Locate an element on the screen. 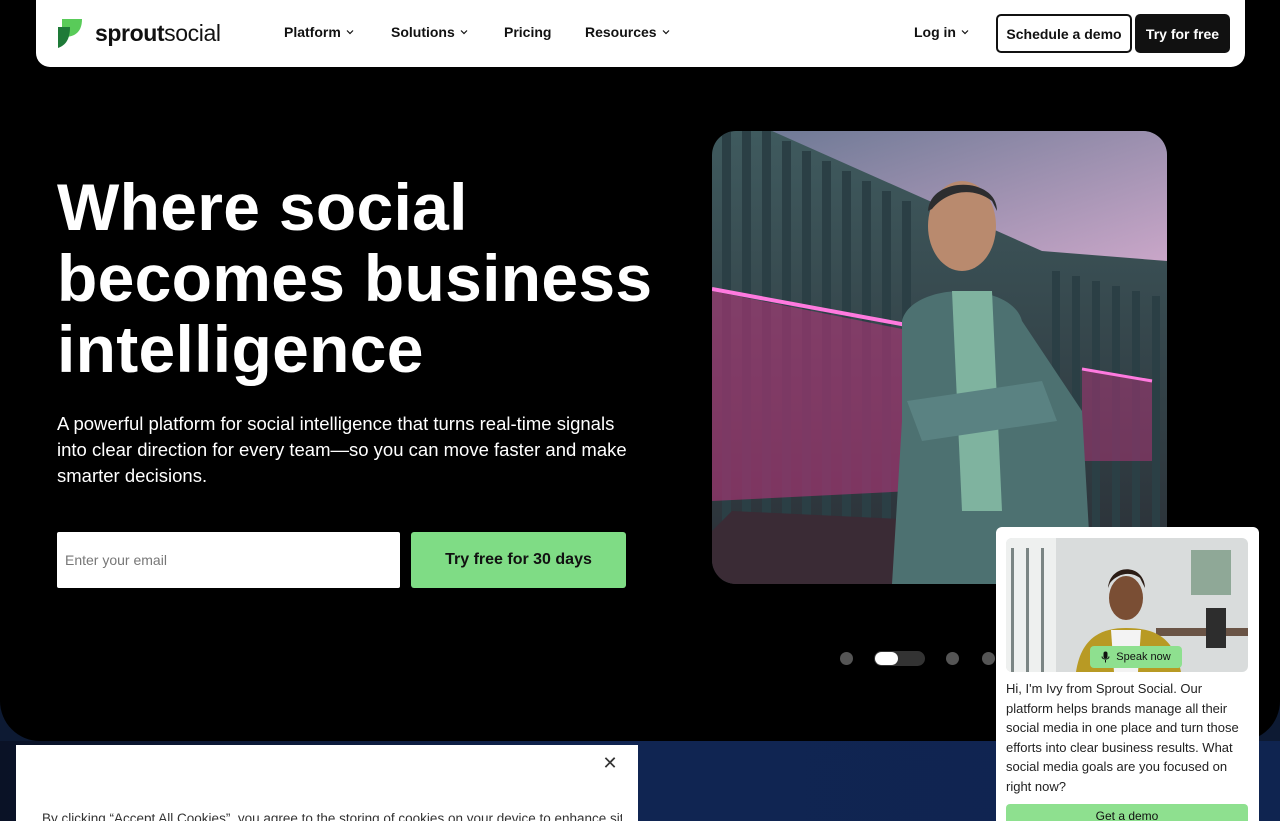 This screenshot has height=821, width=1280. nav-platform: Platform is located at coordinates (319, 32).